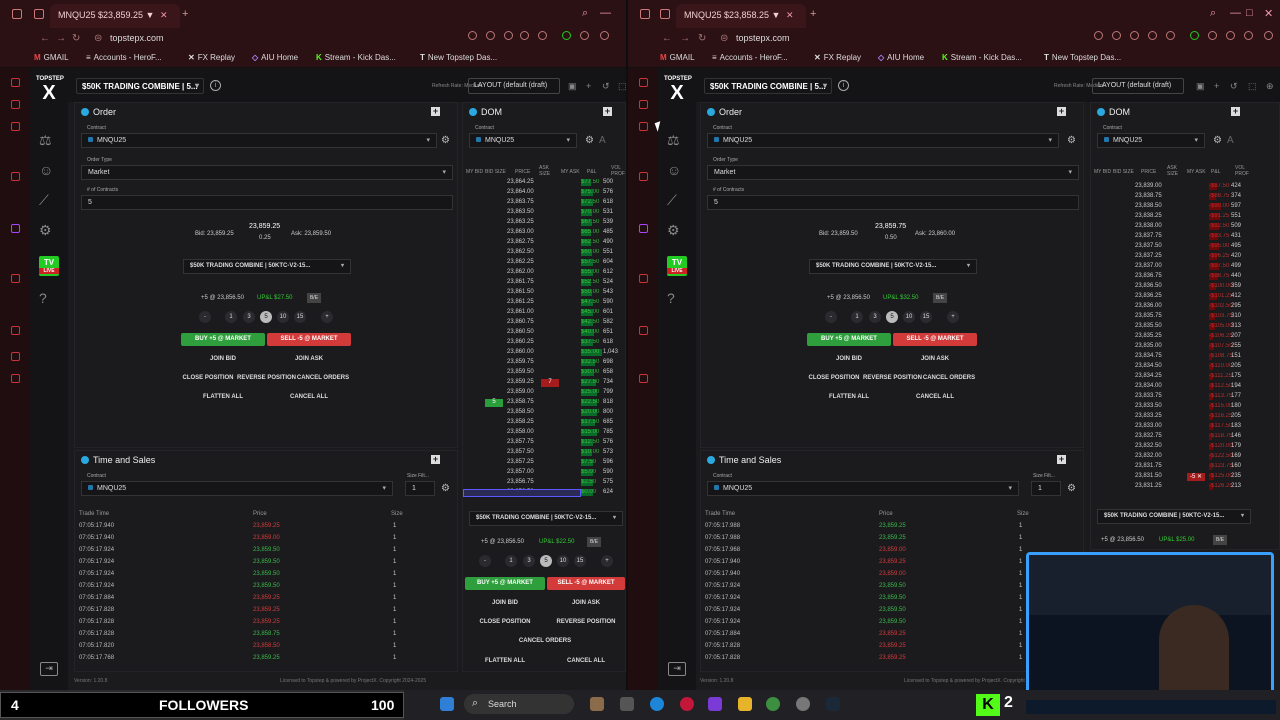  What do you see at coordinates (645, 14) in the screenshot?
I see `profile-icon` at bounding box center [645, 14].